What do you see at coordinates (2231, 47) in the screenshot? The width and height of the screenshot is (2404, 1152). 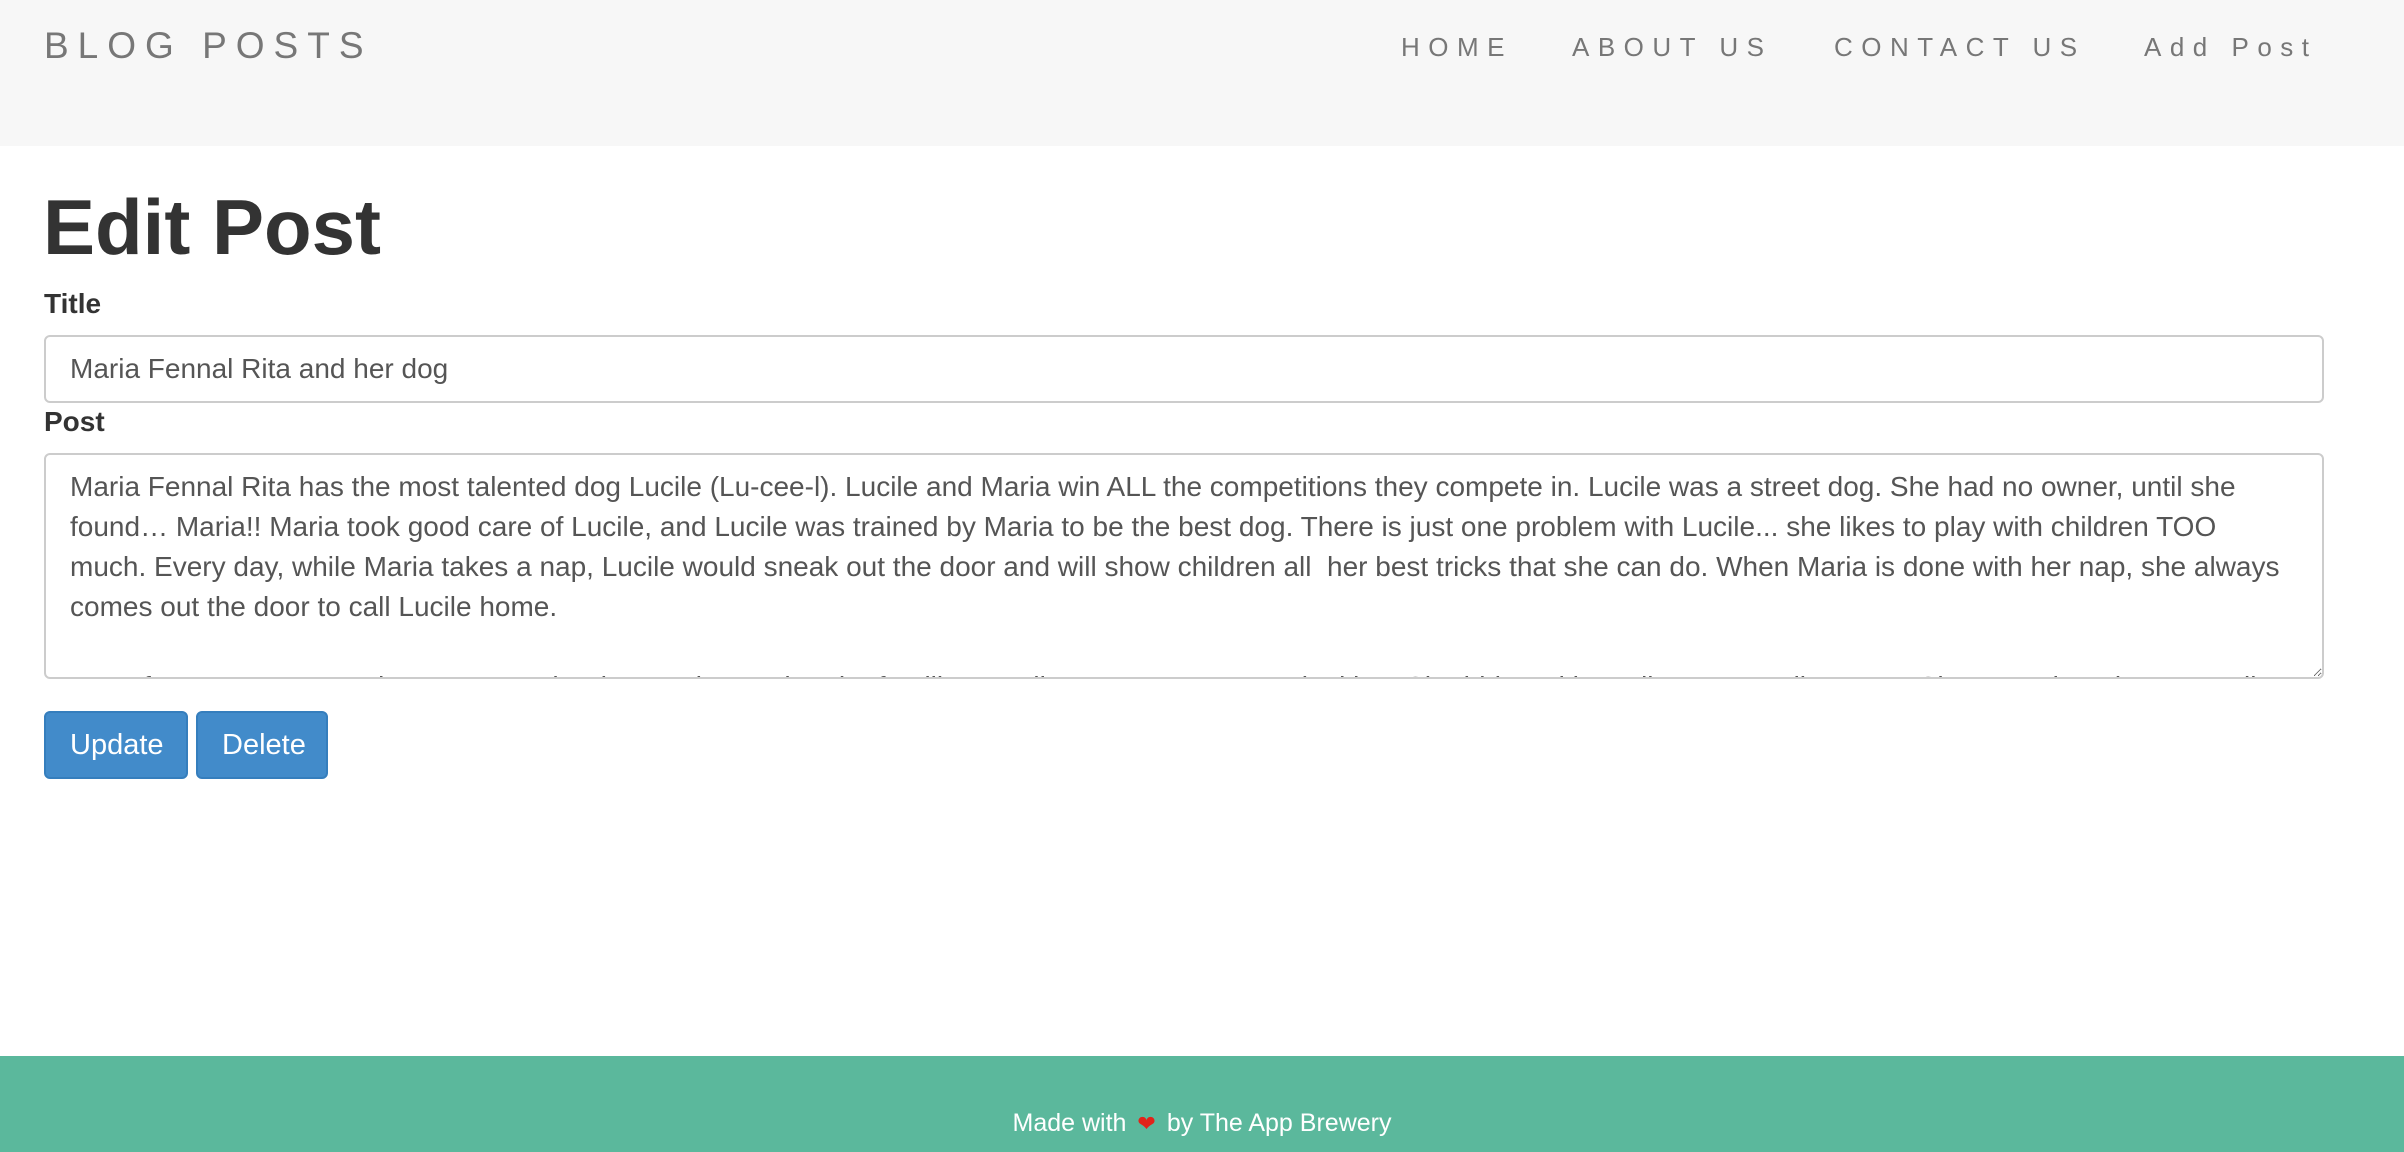 I see `nav-add-post-link: Add Post` at bounding box center [2231, 47].